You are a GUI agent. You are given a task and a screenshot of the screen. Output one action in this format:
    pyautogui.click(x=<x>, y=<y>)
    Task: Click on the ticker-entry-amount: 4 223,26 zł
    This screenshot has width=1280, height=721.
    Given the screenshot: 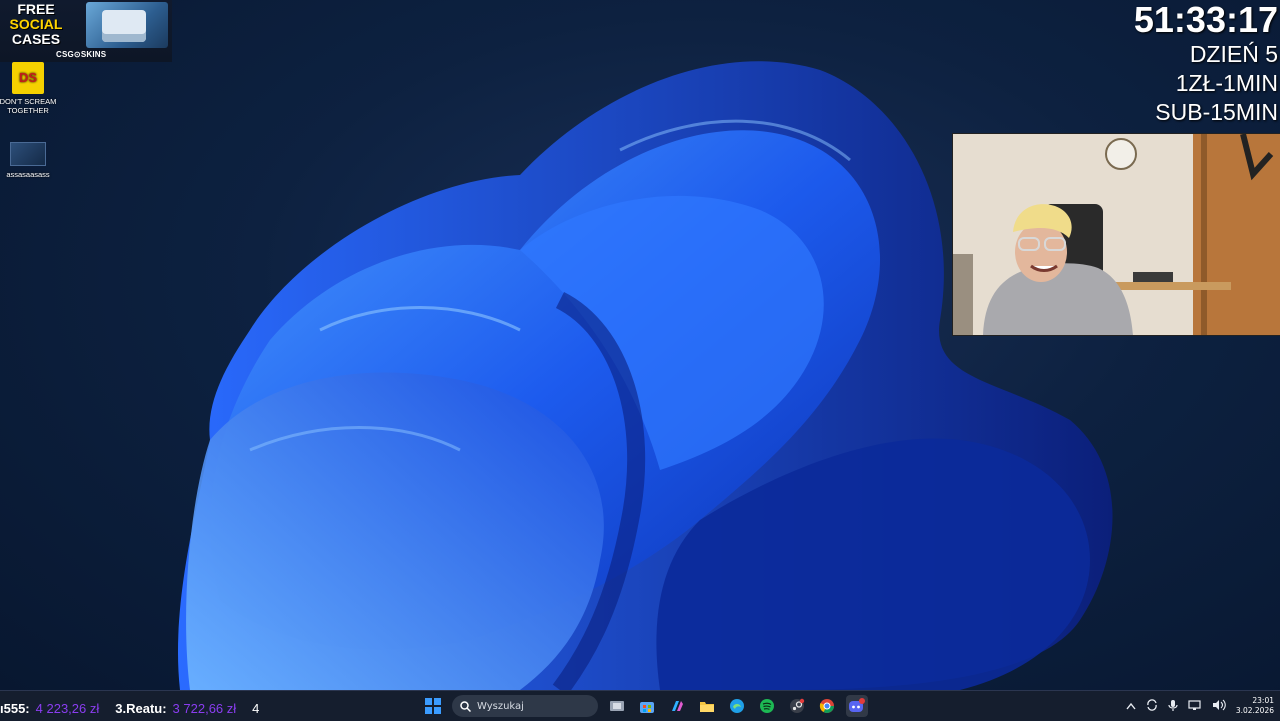 What is the action you would take?
    pyautogui.click(x=67, y=708)
    